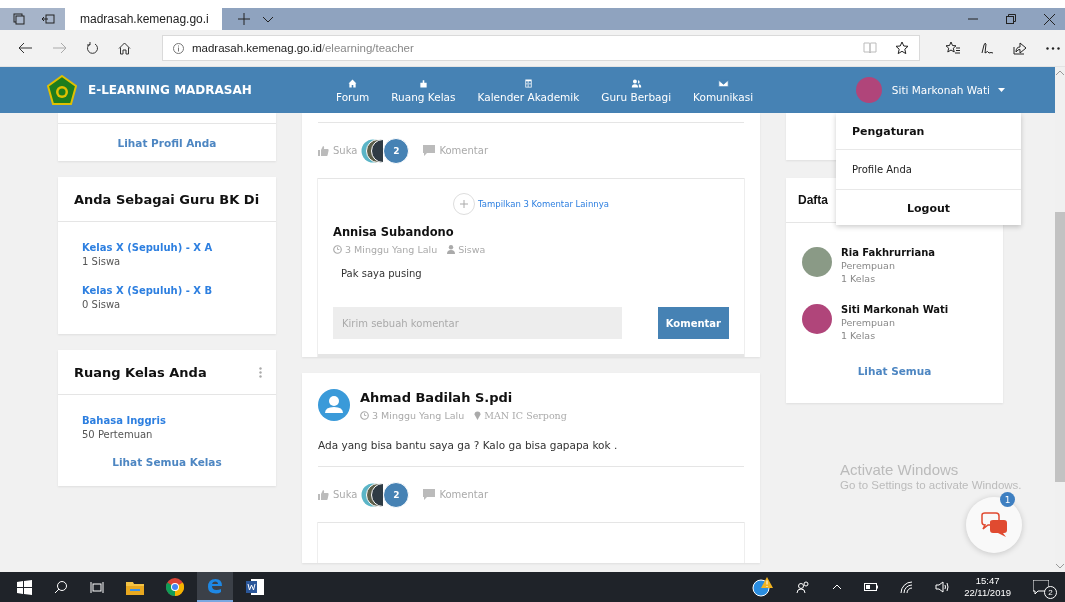 This screenshot has width=1065, height=602. I want to click on post-text: Ada yang bisa bantu saya ga ? Kalo ga bisa gapapa kok ., so click(531, 453).